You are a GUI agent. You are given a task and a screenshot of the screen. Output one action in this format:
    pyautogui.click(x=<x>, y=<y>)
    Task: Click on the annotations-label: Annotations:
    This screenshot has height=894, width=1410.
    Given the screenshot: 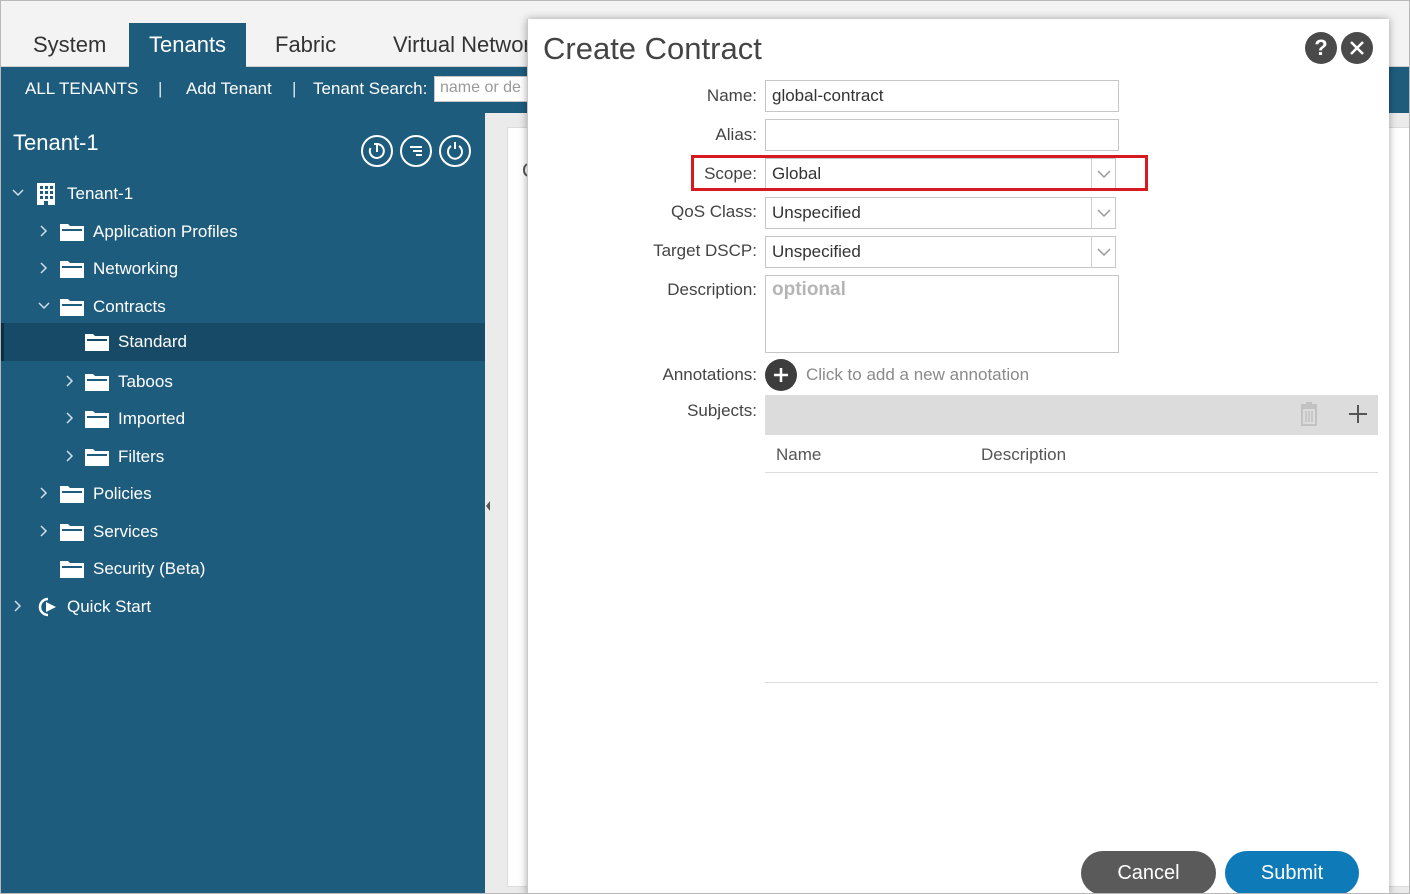 What is the action you would take?
    pyautogui.click(x=709, y=374)
    